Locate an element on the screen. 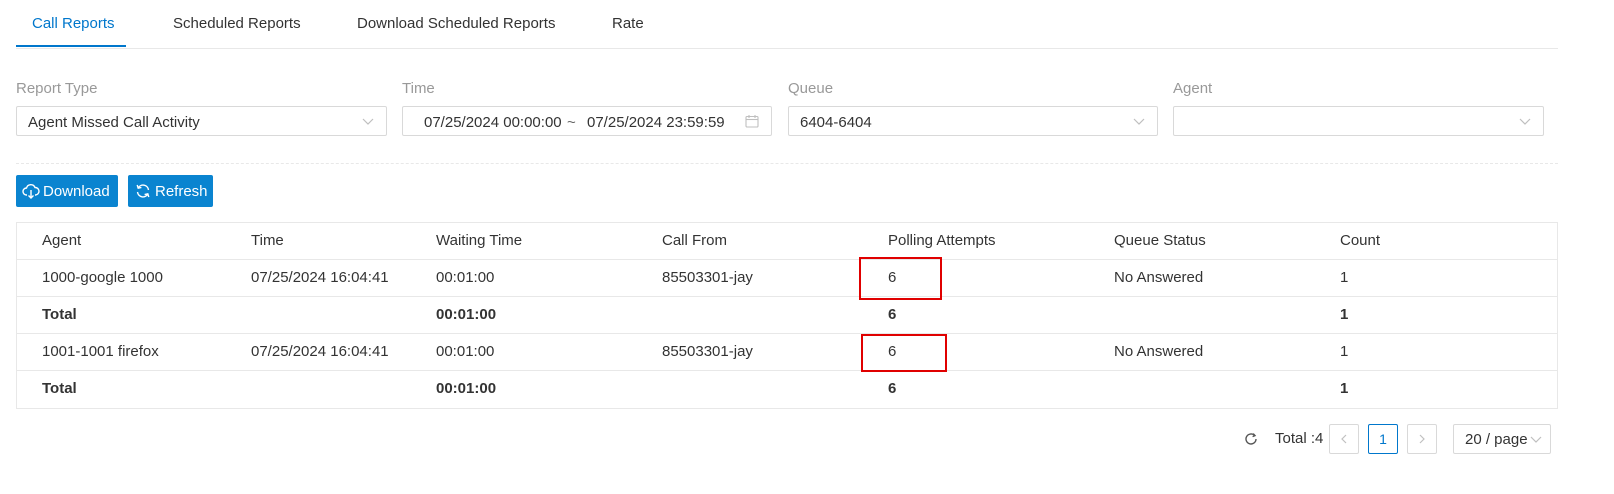  report-type-value: Agent Missed Call Activity is located at coordinates (114, 122).